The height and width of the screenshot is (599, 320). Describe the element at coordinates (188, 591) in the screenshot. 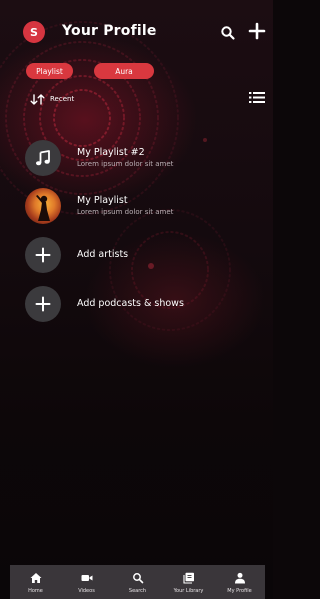

I see `nav-label: Your Library` at that location.